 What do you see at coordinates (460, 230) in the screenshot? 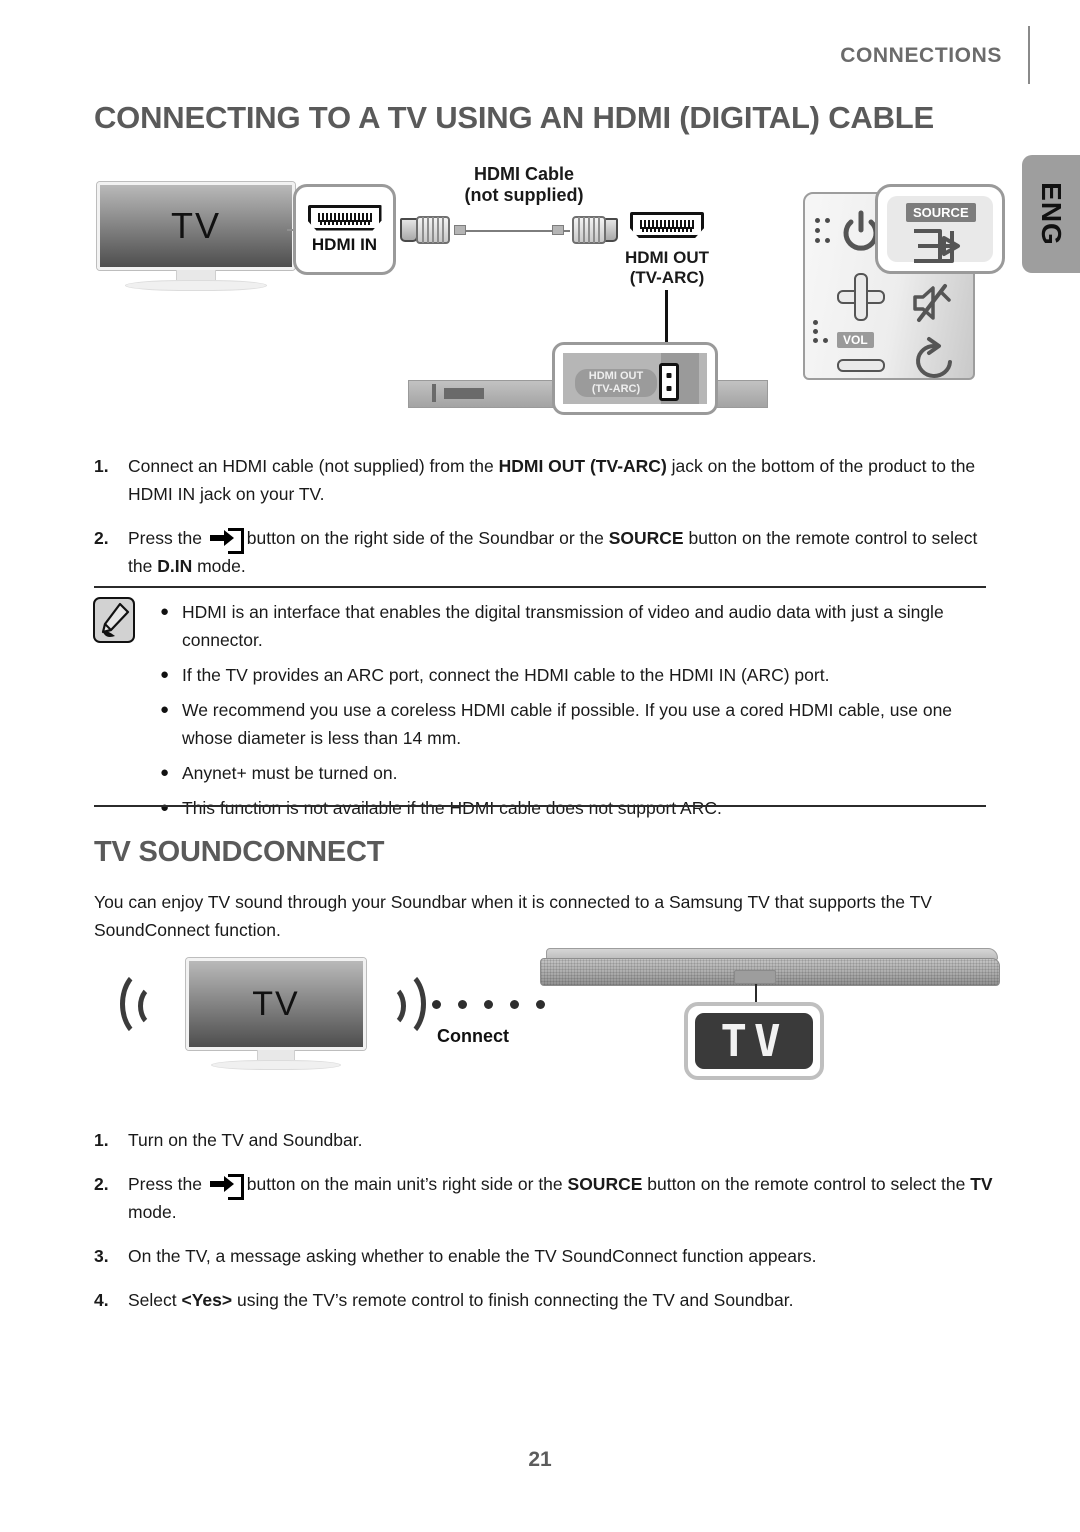
I see `connector-neck-left` at bounding box center [460, 230].